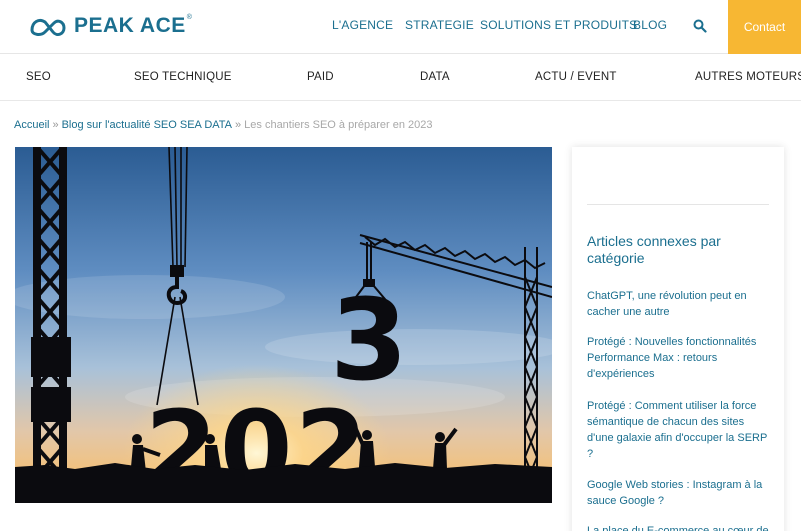 This screenshot has height=531, width=801. Describe the element at coordinates (576, 77) in the screenshot. I see `category-actu-event: ACTU / EVENT` at that location.